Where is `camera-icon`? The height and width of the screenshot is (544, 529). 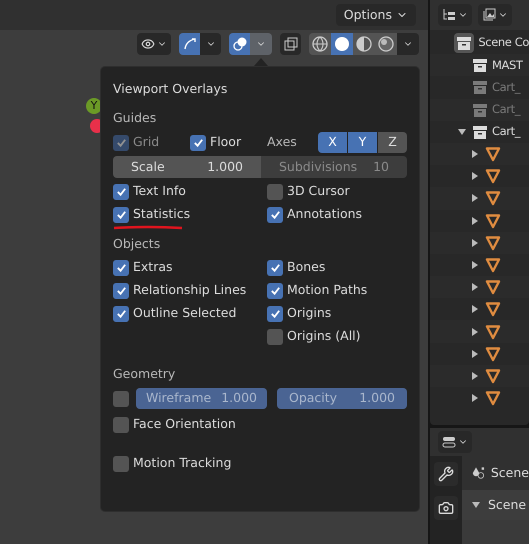 camera-icon is located at coordinates (446, 508).